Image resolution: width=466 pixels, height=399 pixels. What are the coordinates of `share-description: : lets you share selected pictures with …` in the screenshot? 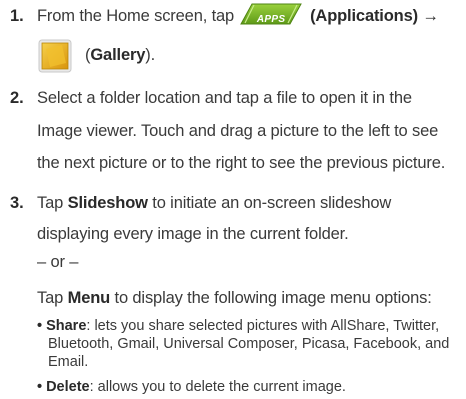 It's located at (263, 326).